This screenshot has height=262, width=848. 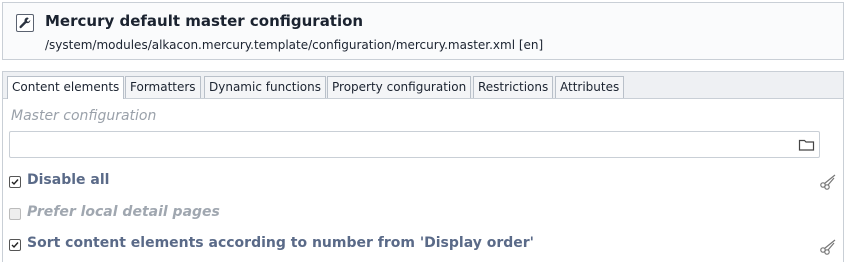 I want to click on tab-restrictions: Restrictions, so click(x=513, y=87).